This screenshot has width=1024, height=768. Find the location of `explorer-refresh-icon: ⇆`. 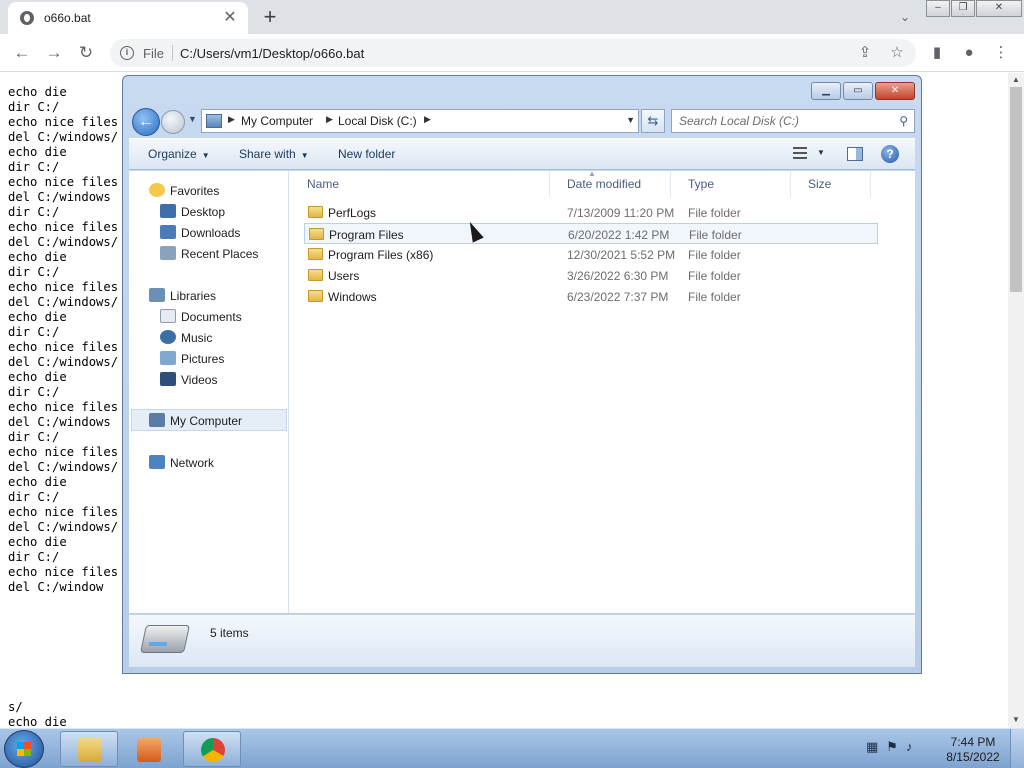

explorer-refresh-icon: ⇆ is located at coordinates (653, 121).